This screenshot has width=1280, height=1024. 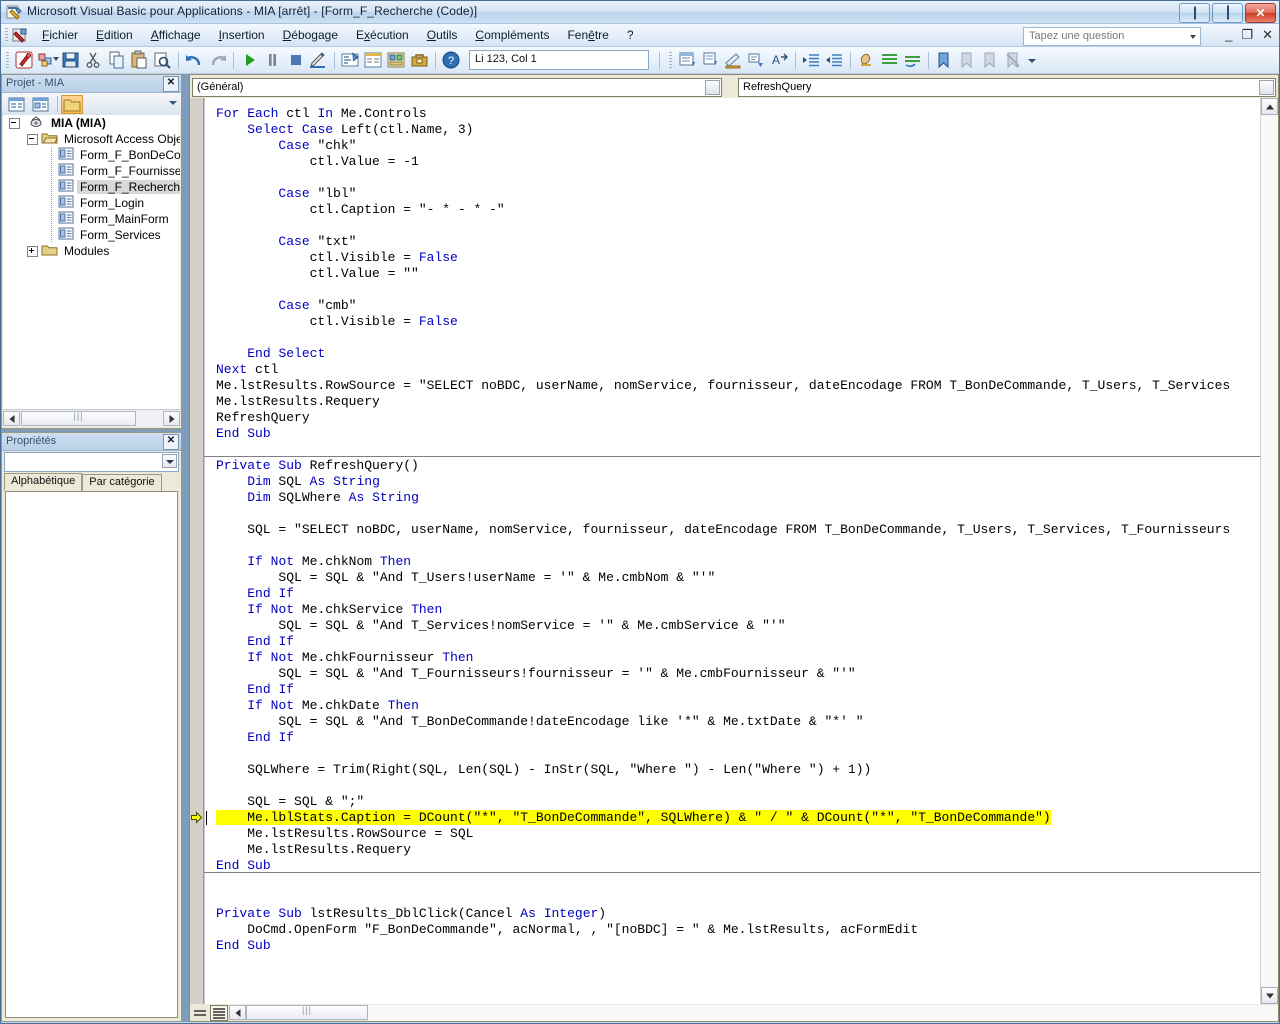 What do you see at coordinates (1112, 36) in the screenshot?
I see `ask-a-question-box: Tapez une question` at bounding box center [1112, 36].